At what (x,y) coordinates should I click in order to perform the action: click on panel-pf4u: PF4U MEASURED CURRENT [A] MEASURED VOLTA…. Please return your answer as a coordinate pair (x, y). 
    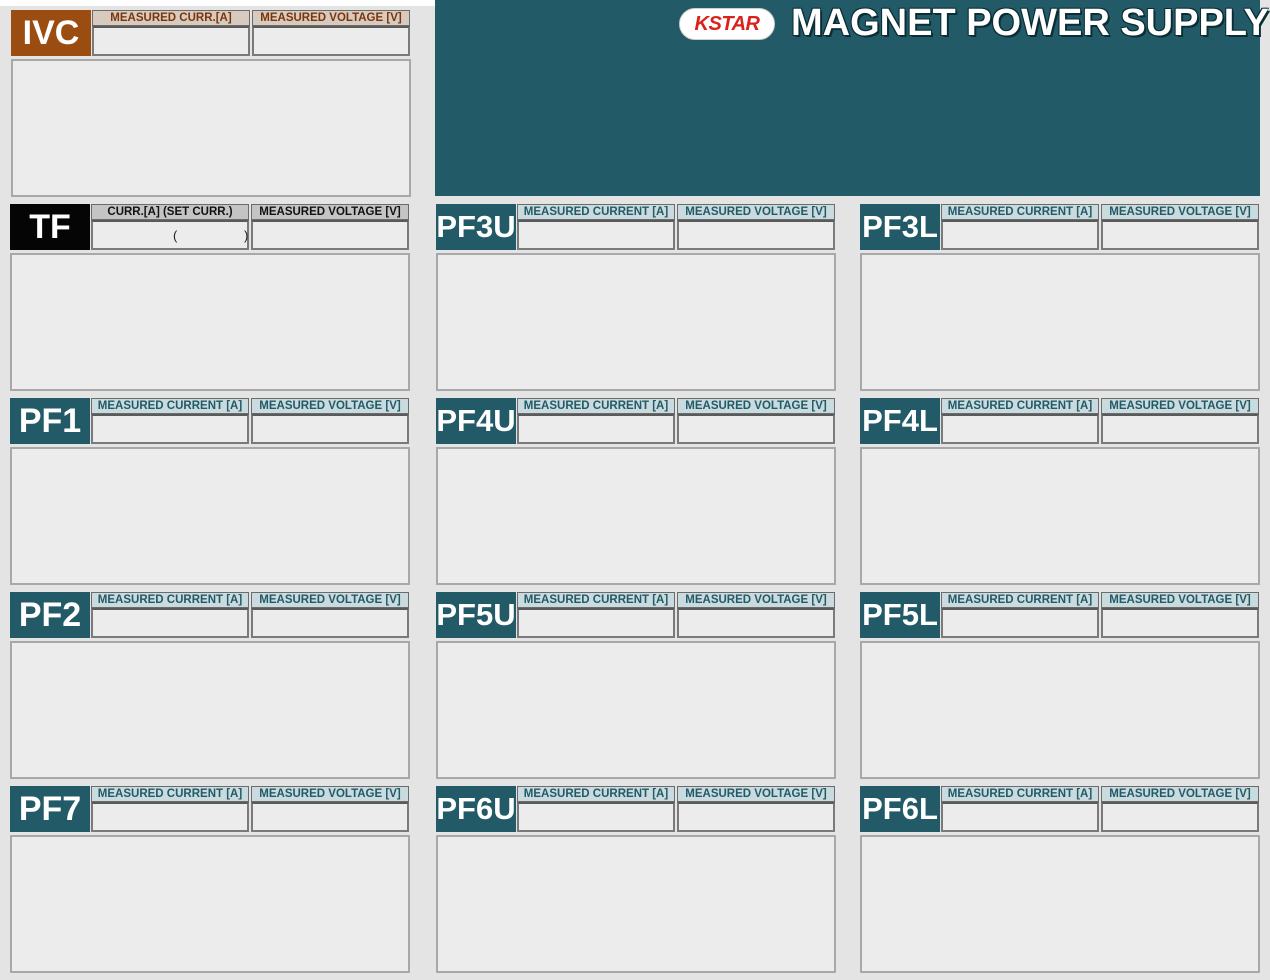
    Looking at the image, I should click on (636, 489).